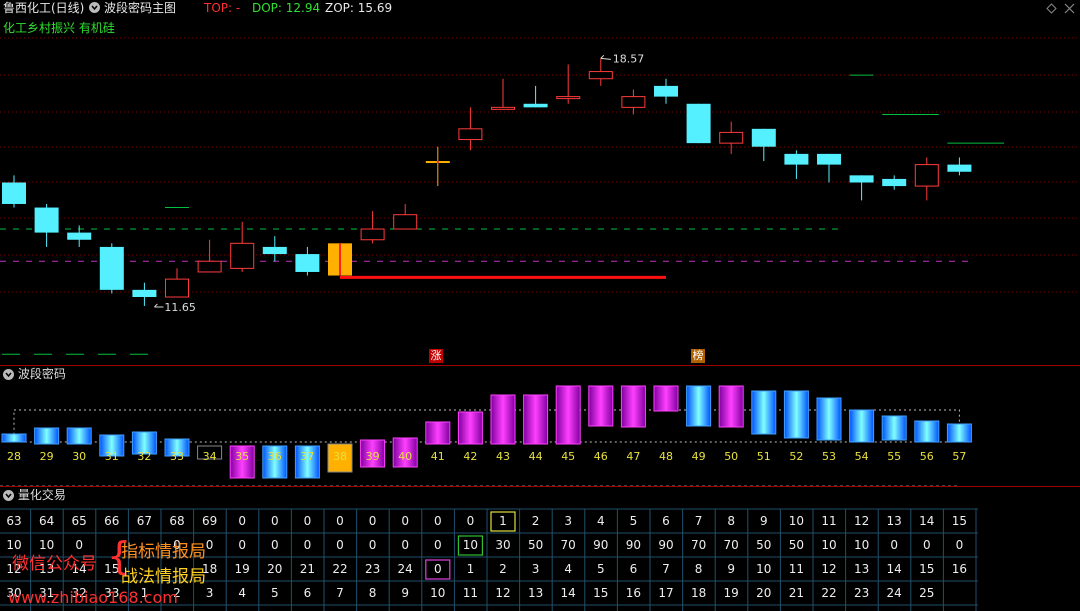  What do you see at coordinates (405, 456) in the screenshot?
I see `wave-x-label: 40` at bounding box center [405, 456].